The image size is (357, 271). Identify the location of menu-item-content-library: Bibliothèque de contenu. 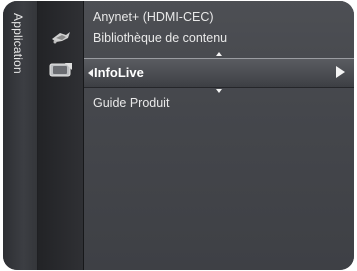
(219, 38).